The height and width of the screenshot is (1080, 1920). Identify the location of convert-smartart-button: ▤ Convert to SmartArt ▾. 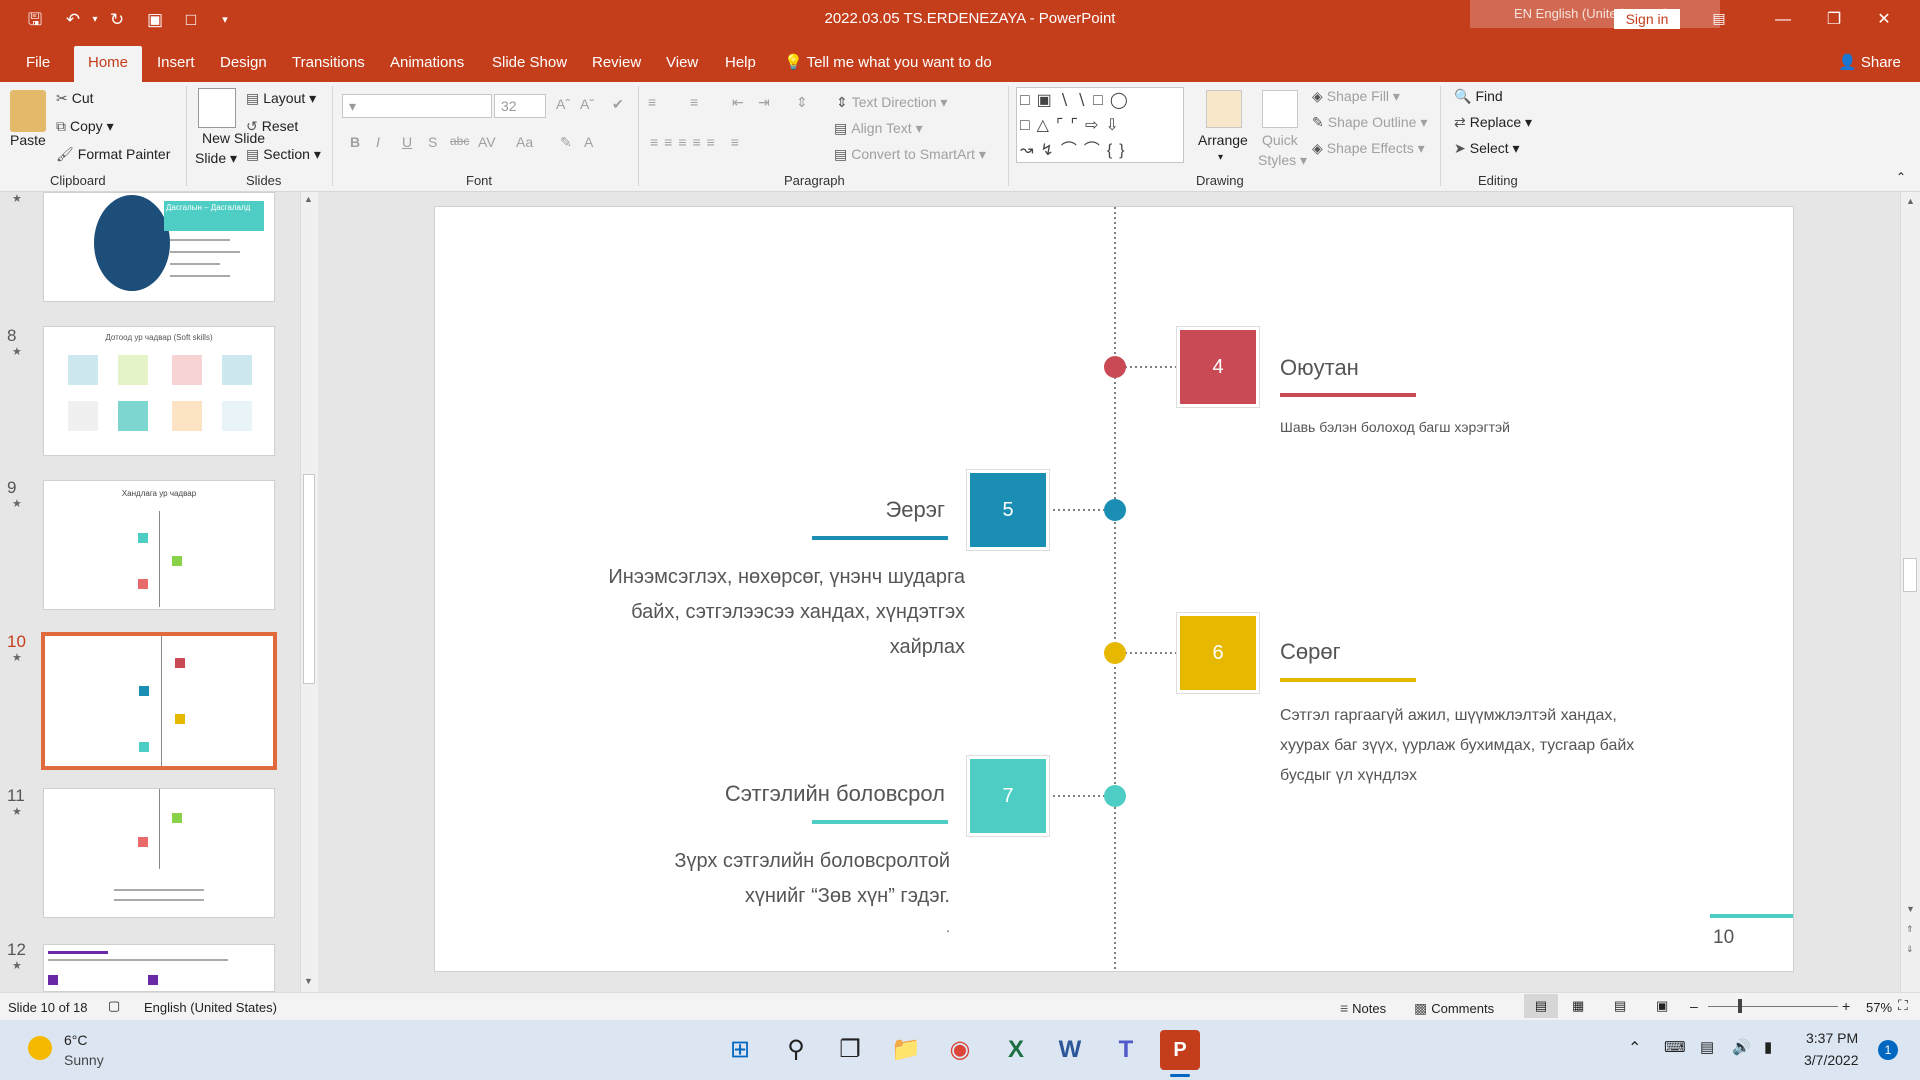
(910, 154).